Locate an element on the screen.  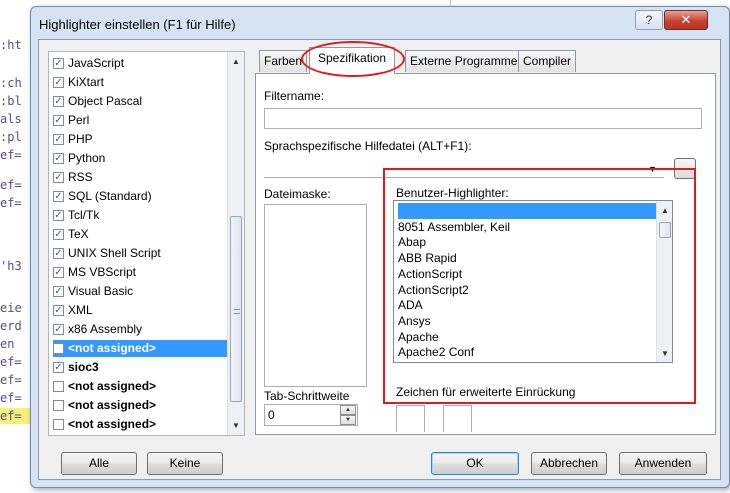
list-item: Apache2 Conf is located at coordinates (527, 352).